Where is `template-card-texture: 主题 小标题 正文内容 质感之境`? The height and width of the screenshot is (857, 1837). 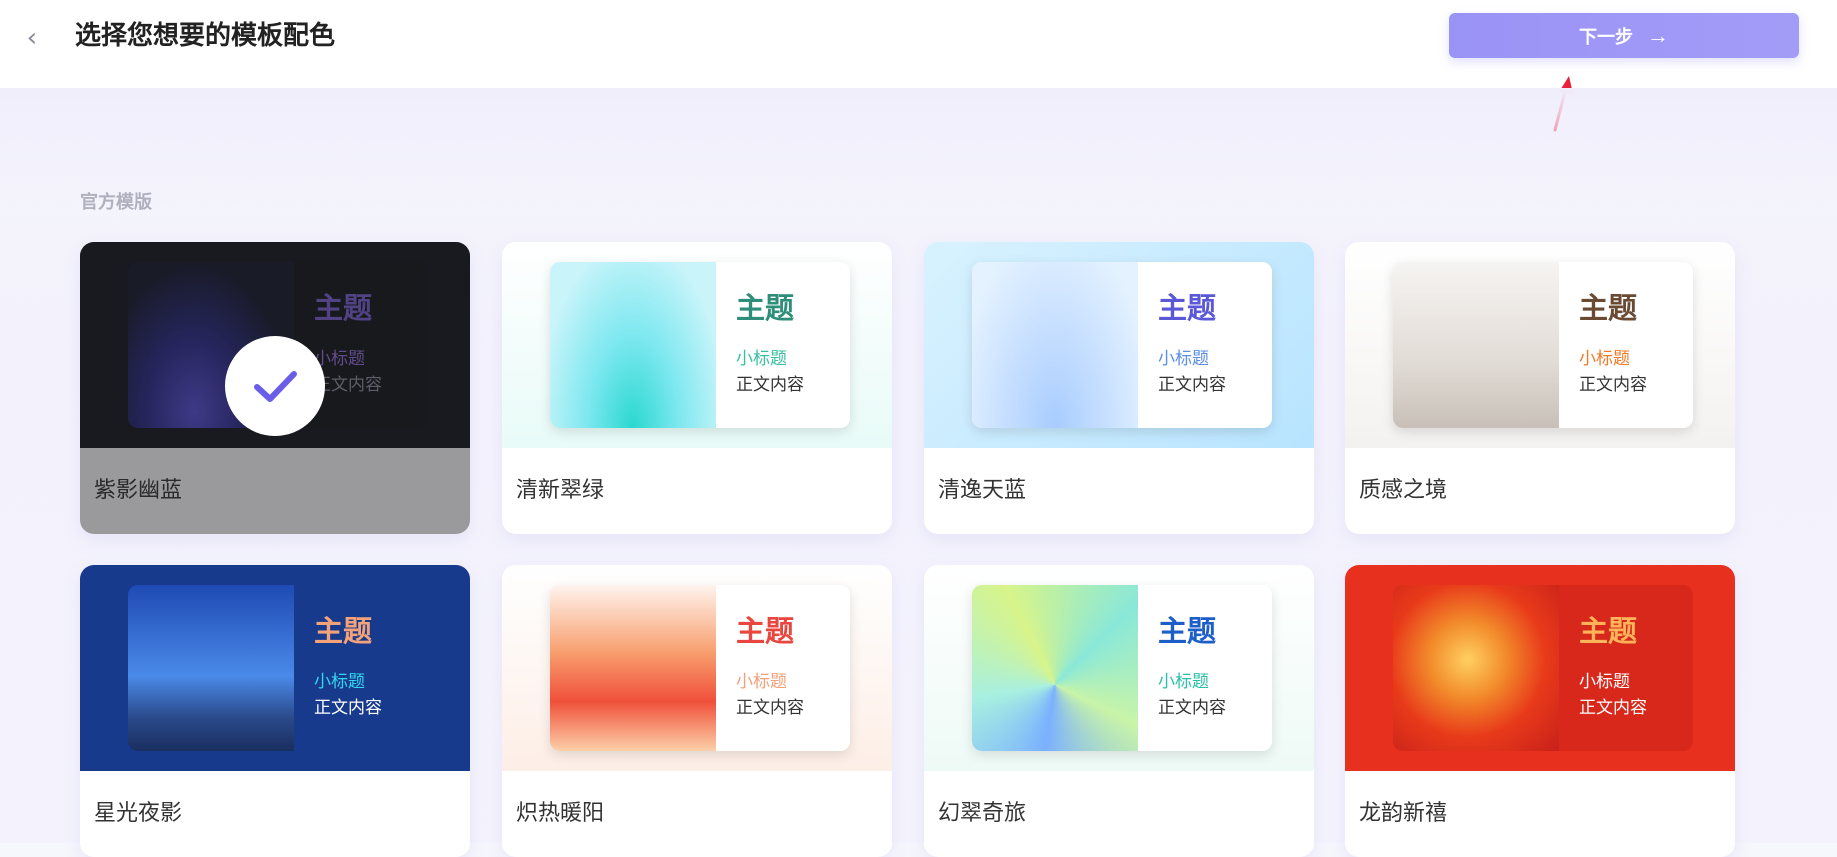
template-card-texture: 主题 小标题 正文内容 质感之境 is located at coordinates (1540, 388).